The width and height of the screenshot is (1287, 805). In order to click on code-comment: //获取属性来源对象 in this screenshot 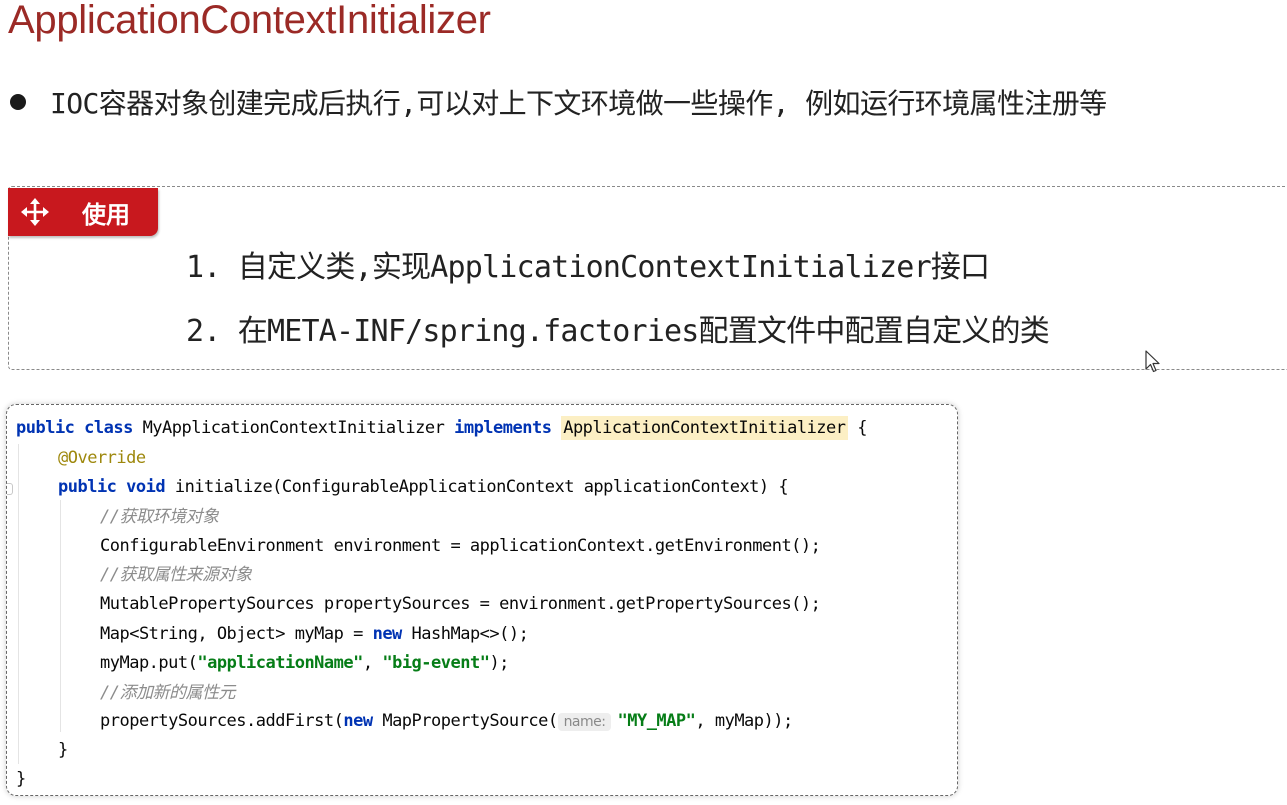, I will do `click(176, 575)`.